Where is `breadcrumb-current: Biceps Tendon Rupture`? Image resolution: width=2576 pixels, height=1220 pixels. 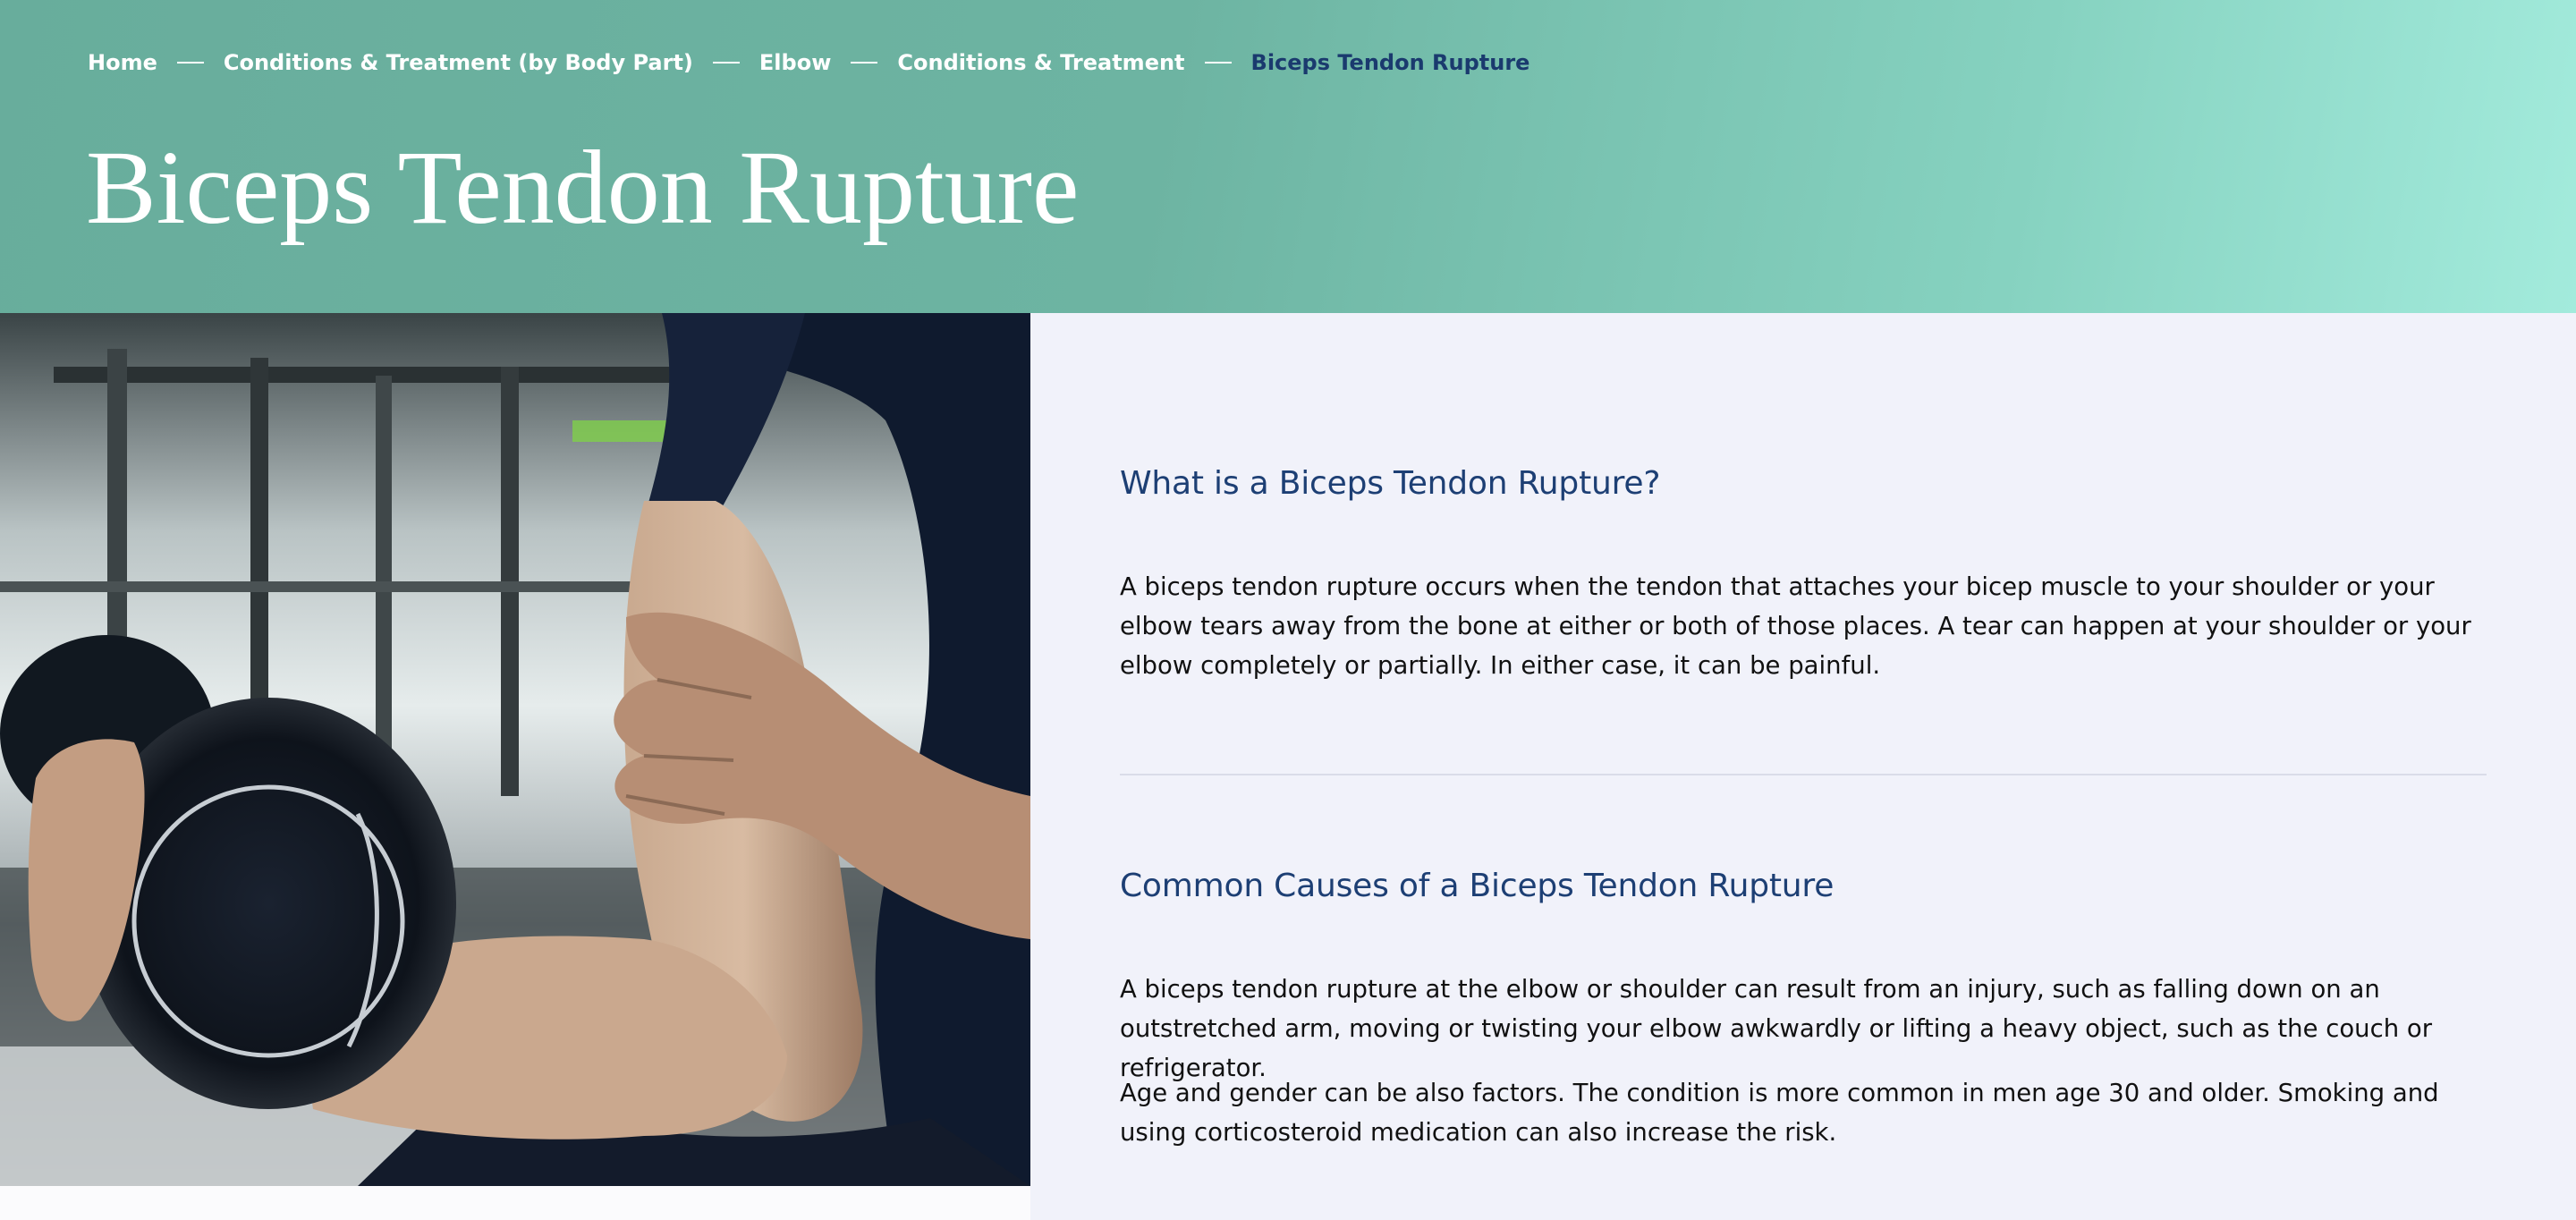
breadcrumb-current: Biceps Tendon Rupture is located at coordinates (1390, 62).